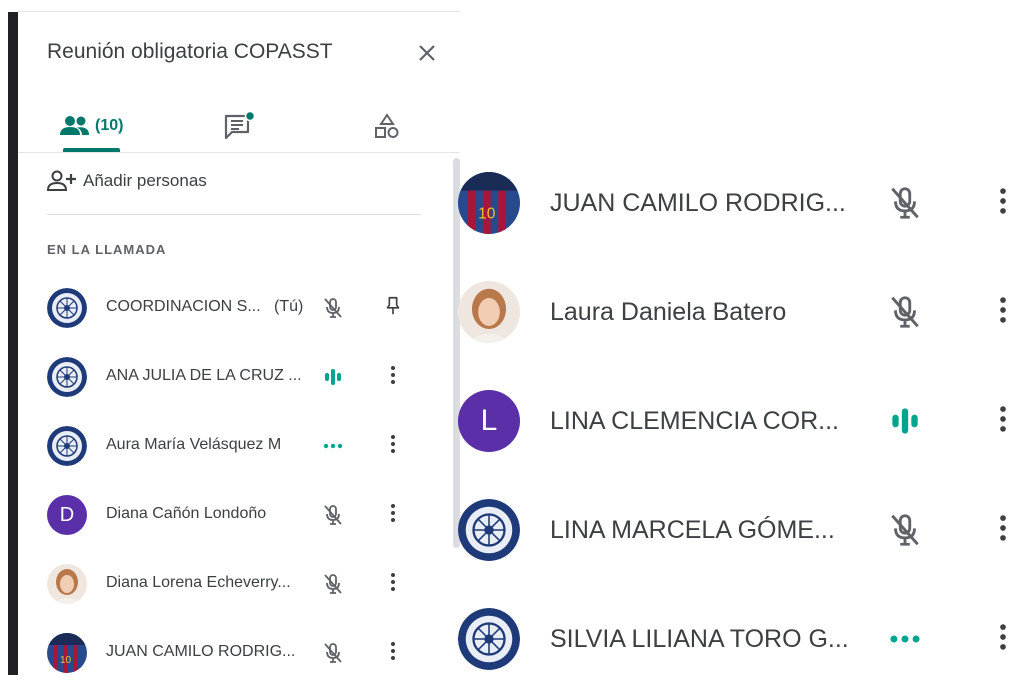 The height and width of the screenshot is (691, 1012). I want to click on window-edge, so click(13, 343).